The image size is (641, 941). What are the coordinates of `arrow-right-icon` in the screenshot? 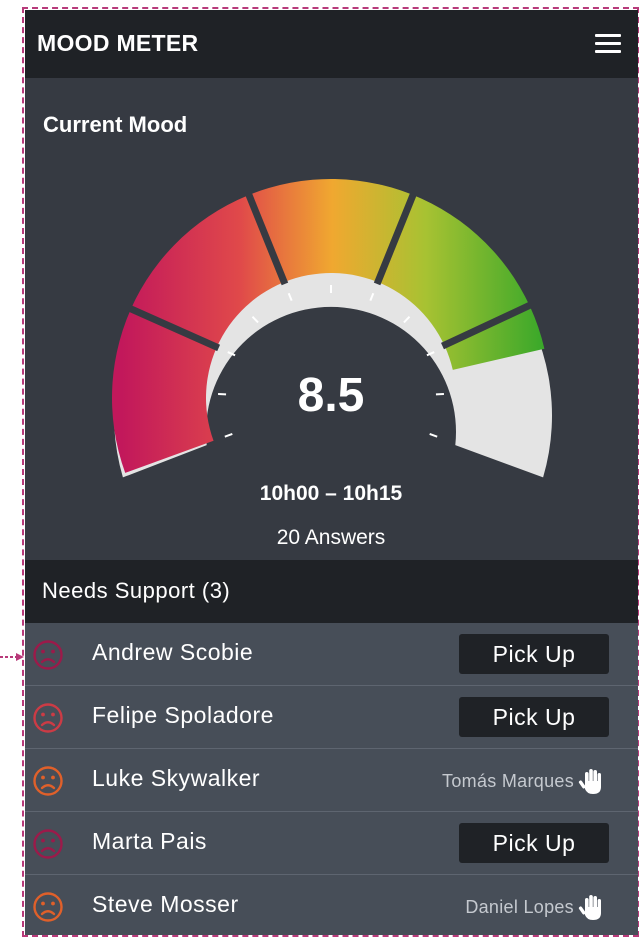 It's located at (12, 657).